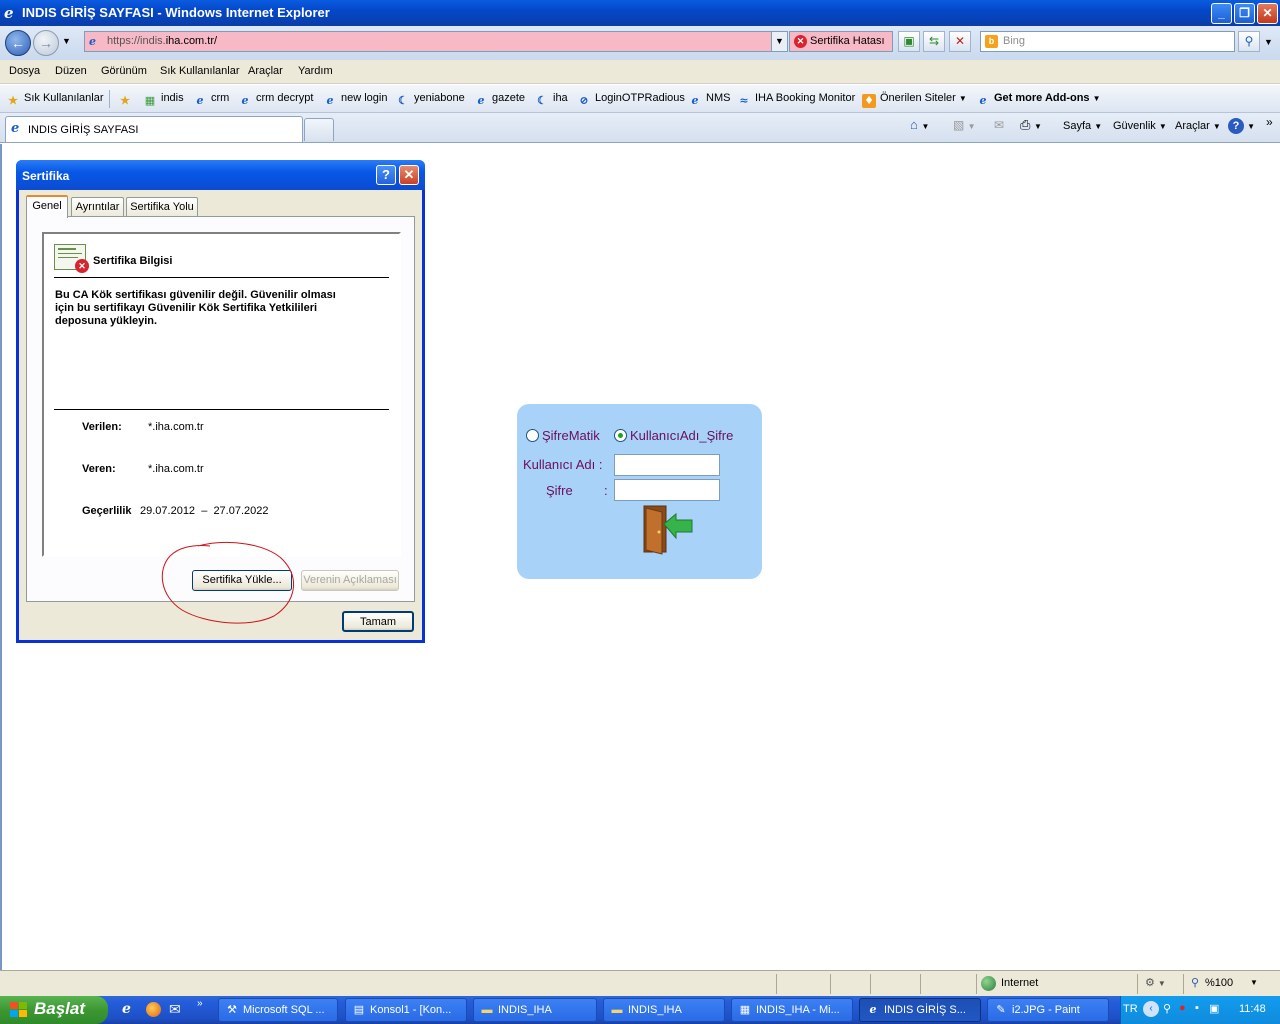 Image resolution: width=1280 pixels, height=1024 pixels. I want to click on address-dropdown-icon: ▼, so click(779, 41).